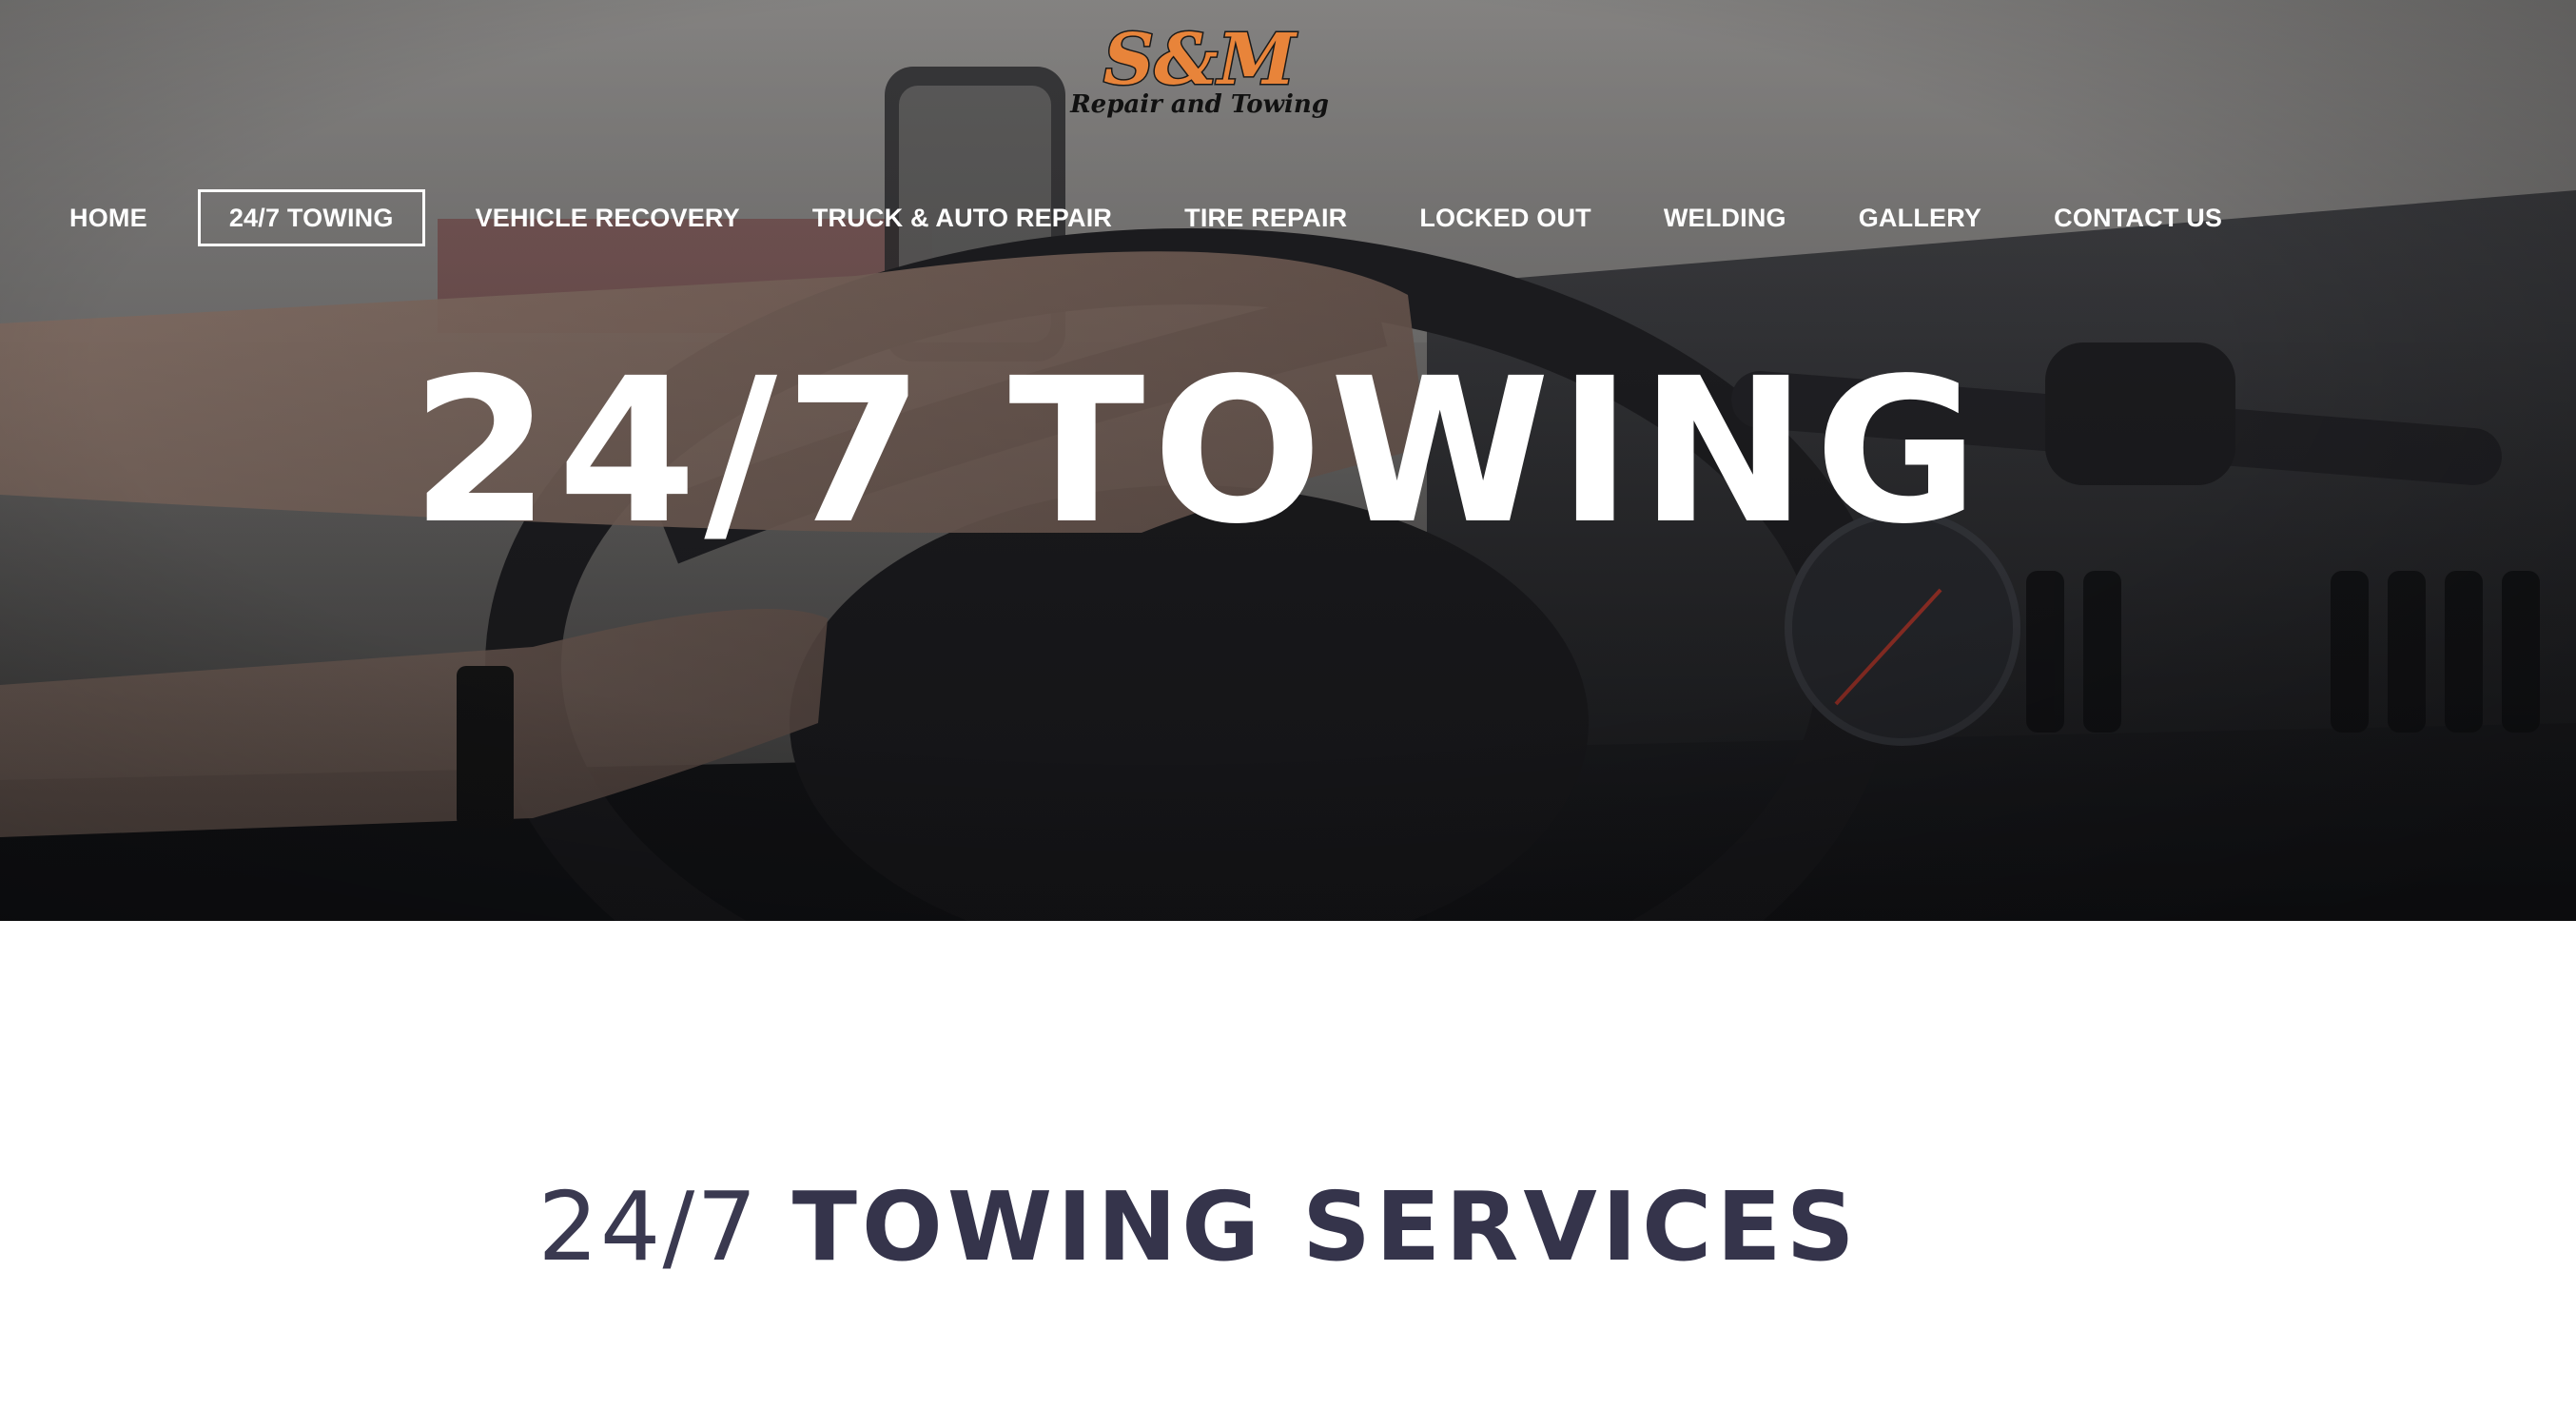 This screenshot has width=2576, height=1408. What do you see at coordinates (608, 217) in the screenshot?
I see `nav-item-vehicle-recovery: VEHICLE RECOVERY` at bounding box center [608, 217].